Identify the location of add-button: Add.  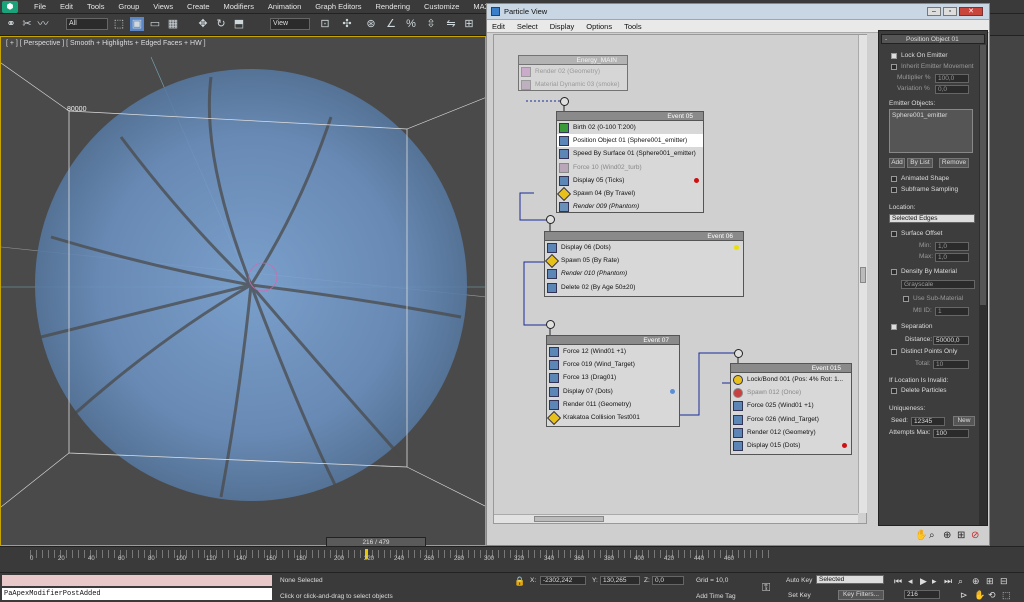
(897, 163).